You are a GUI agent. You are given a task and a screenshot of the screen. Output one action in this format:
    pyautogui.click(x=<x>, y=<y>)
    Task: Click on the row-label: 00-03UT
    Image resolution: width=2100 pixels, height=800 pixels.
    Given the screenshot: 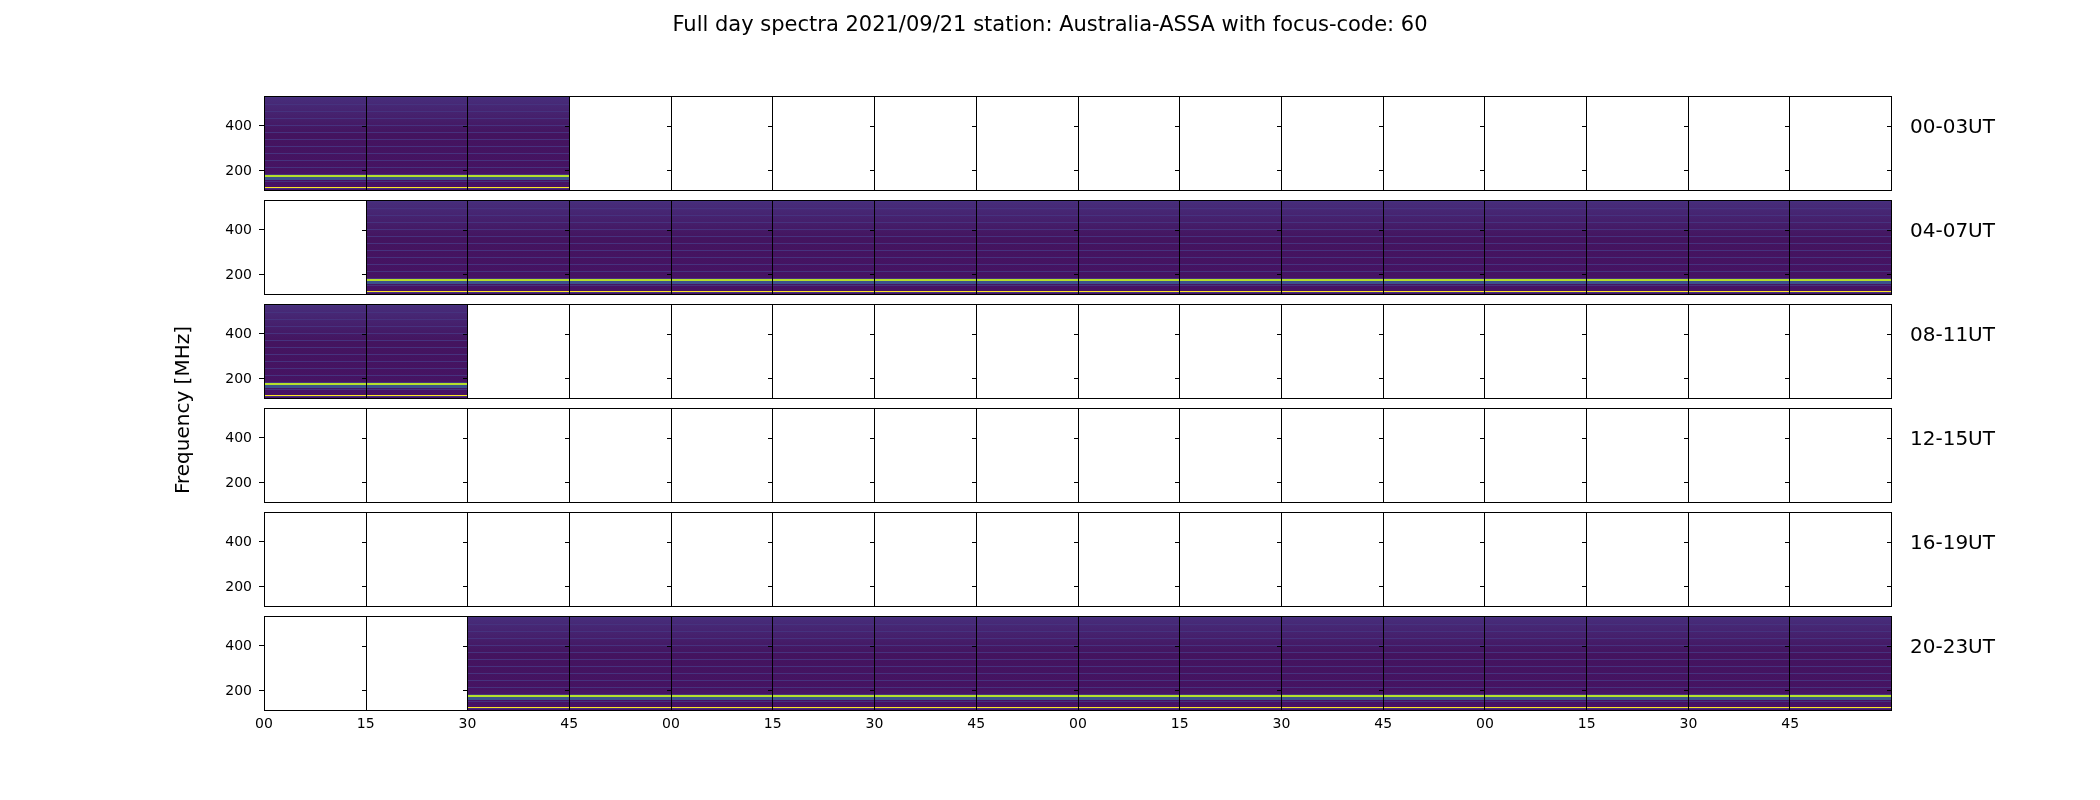 What is the action you would take?
    pyautogui.click(x=1952, y=125)
    